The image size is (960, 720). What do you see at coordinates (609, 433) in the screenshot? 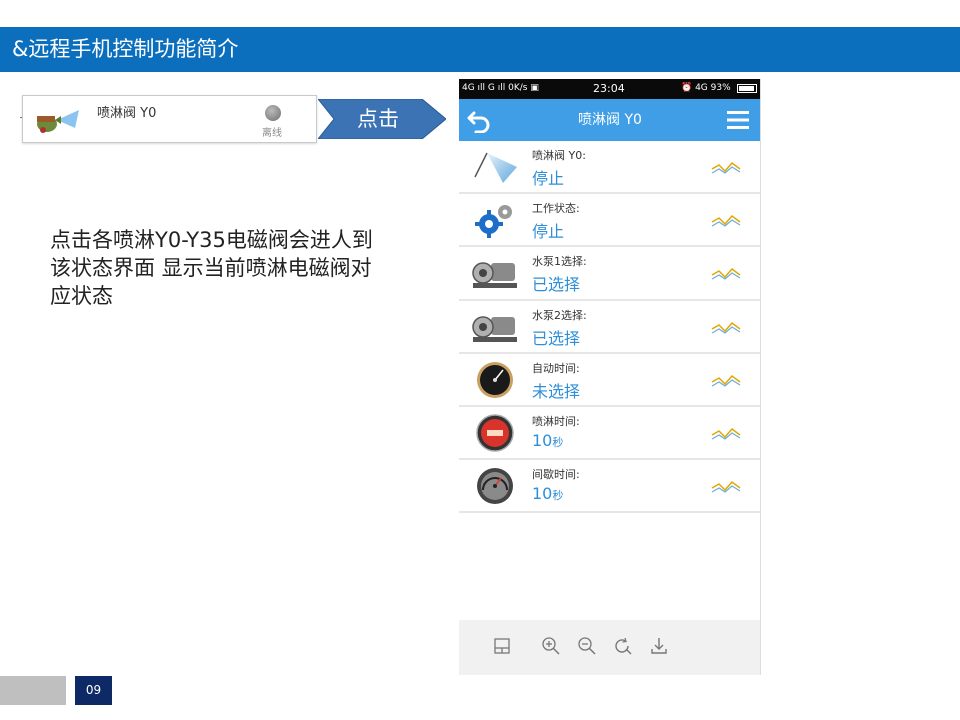
I see `list-item: 喷淋时间: 10秒` at bounding box center [609, 433].